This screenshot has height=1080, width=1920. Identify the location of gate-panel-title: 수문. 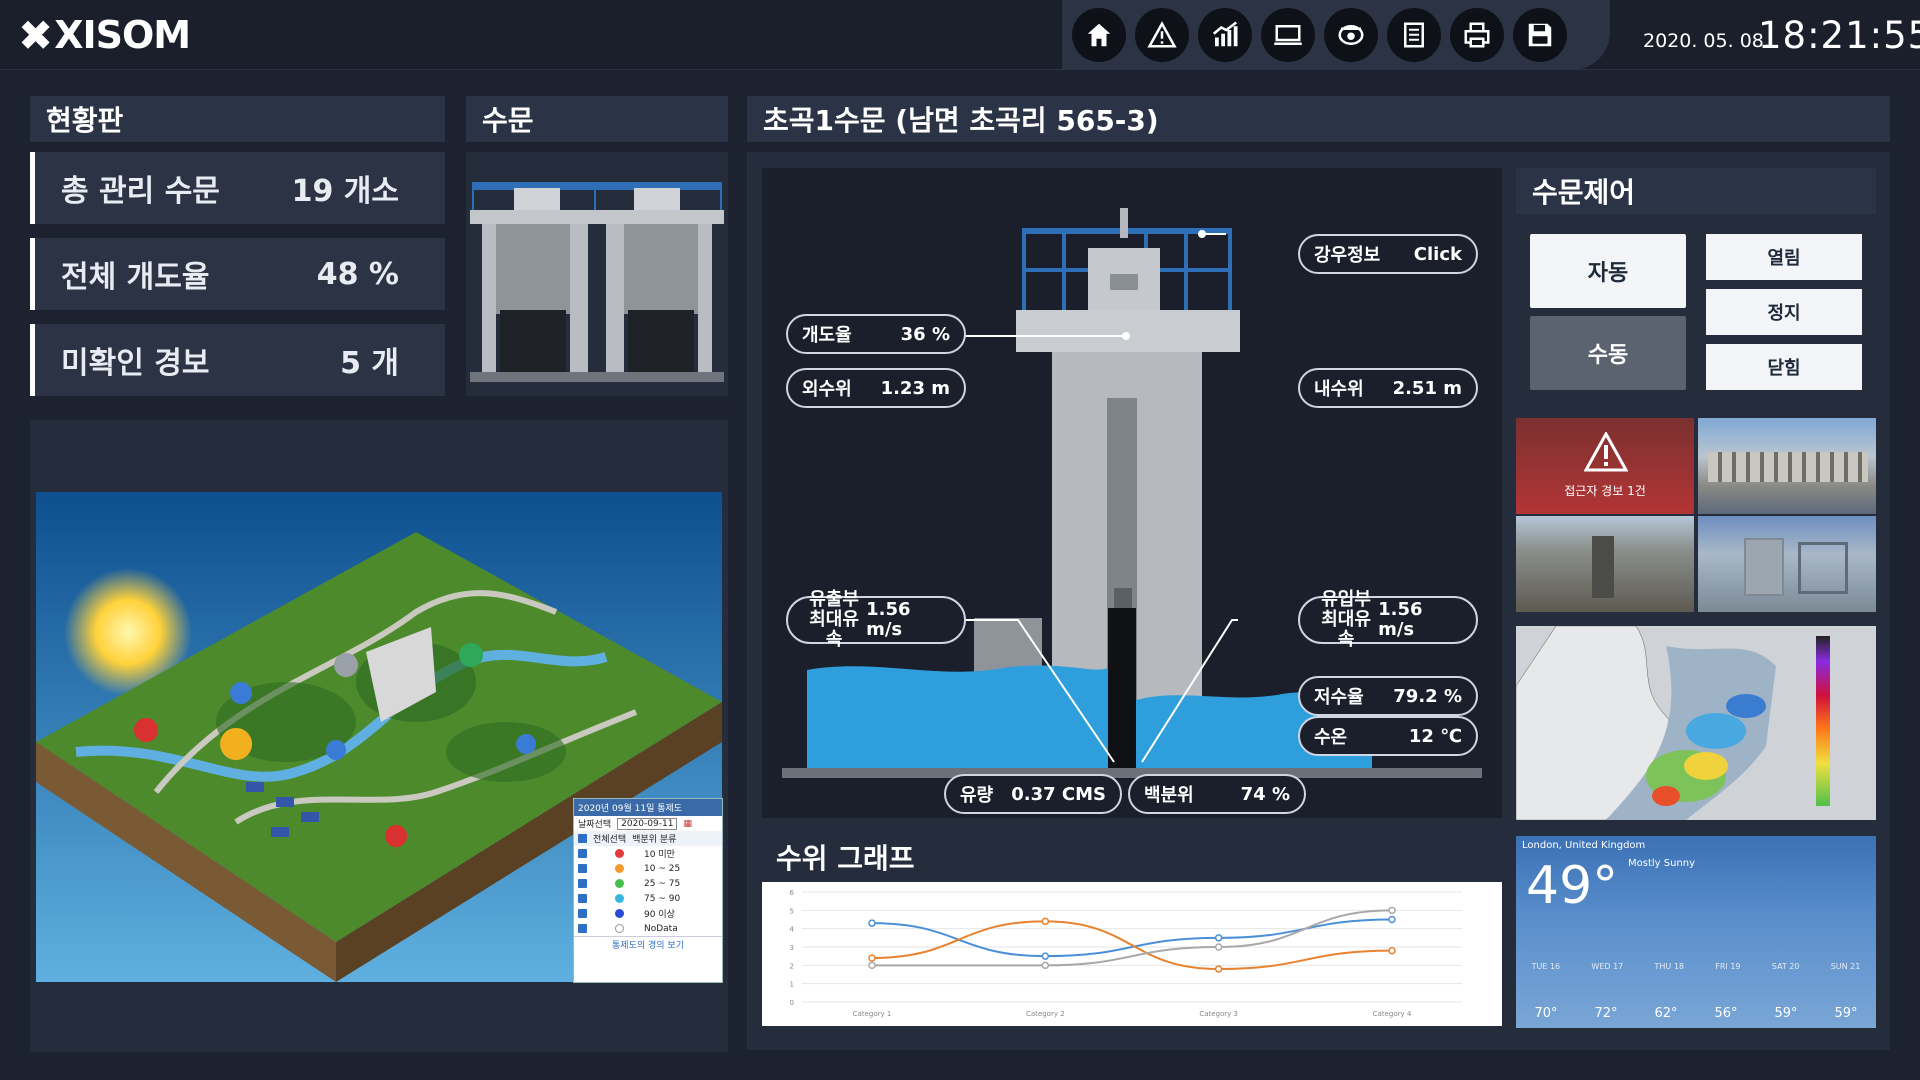
(597, 119).